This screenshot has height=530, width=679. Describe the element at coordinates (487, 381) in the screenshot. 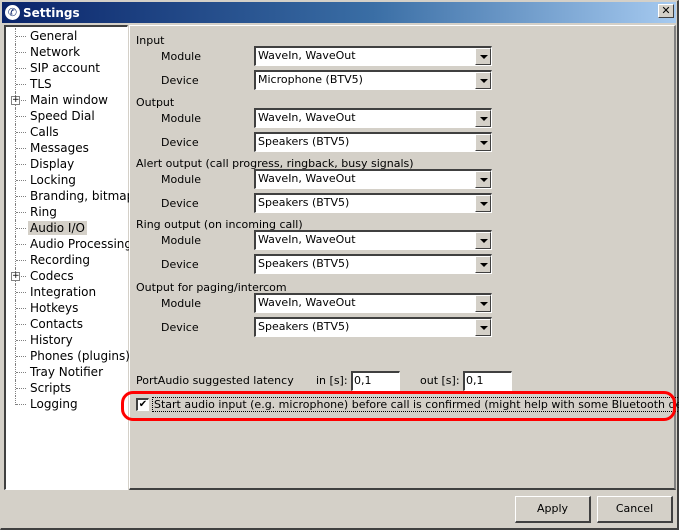

I see `latency-out-input: 0,1` at that location.